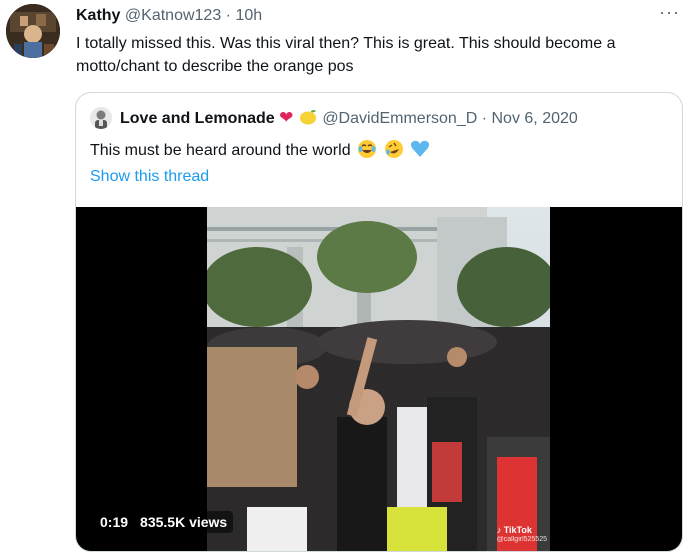 The height and width of the screenshot is (558, 694). I want to click on tiktok-watermark: ♪ TikTok @callgirl525525, so click(522, 534).